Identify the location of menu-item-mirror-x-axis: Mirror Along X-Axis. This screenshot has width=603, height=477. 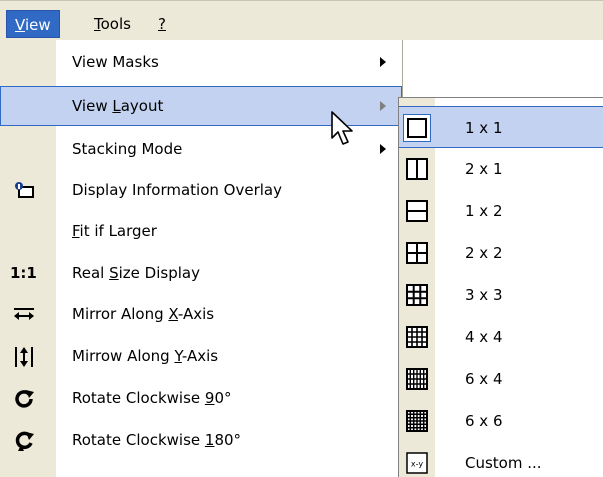
(201, 314).